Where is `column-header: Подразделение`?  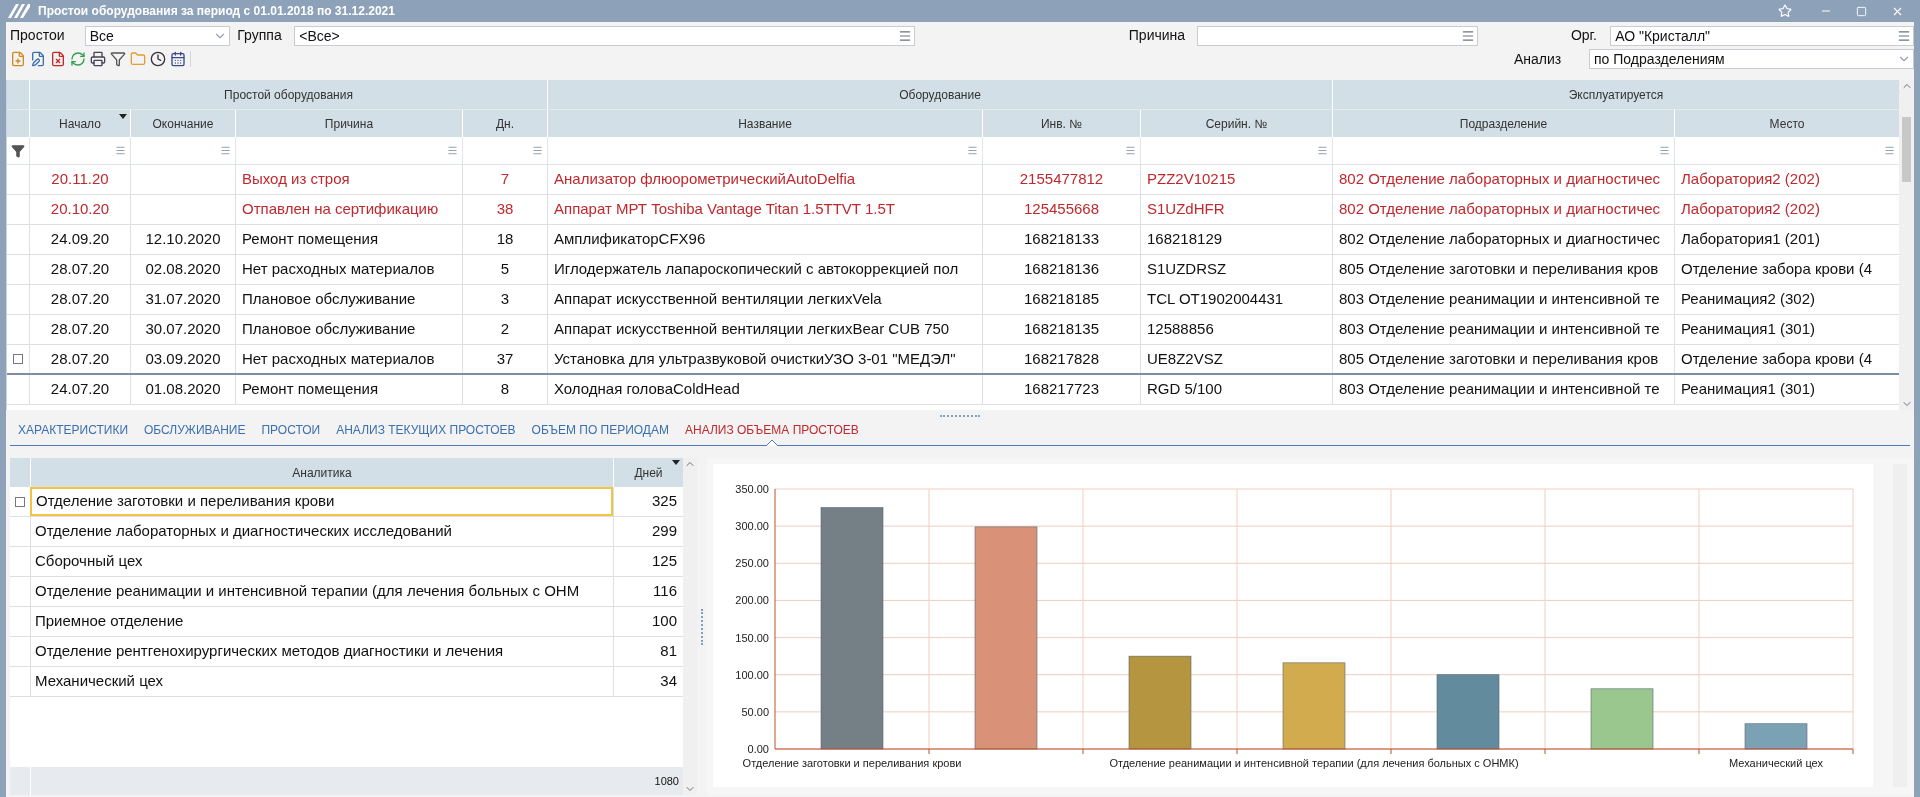
column-header: Подразделение is located at coordinates (1503, 123).